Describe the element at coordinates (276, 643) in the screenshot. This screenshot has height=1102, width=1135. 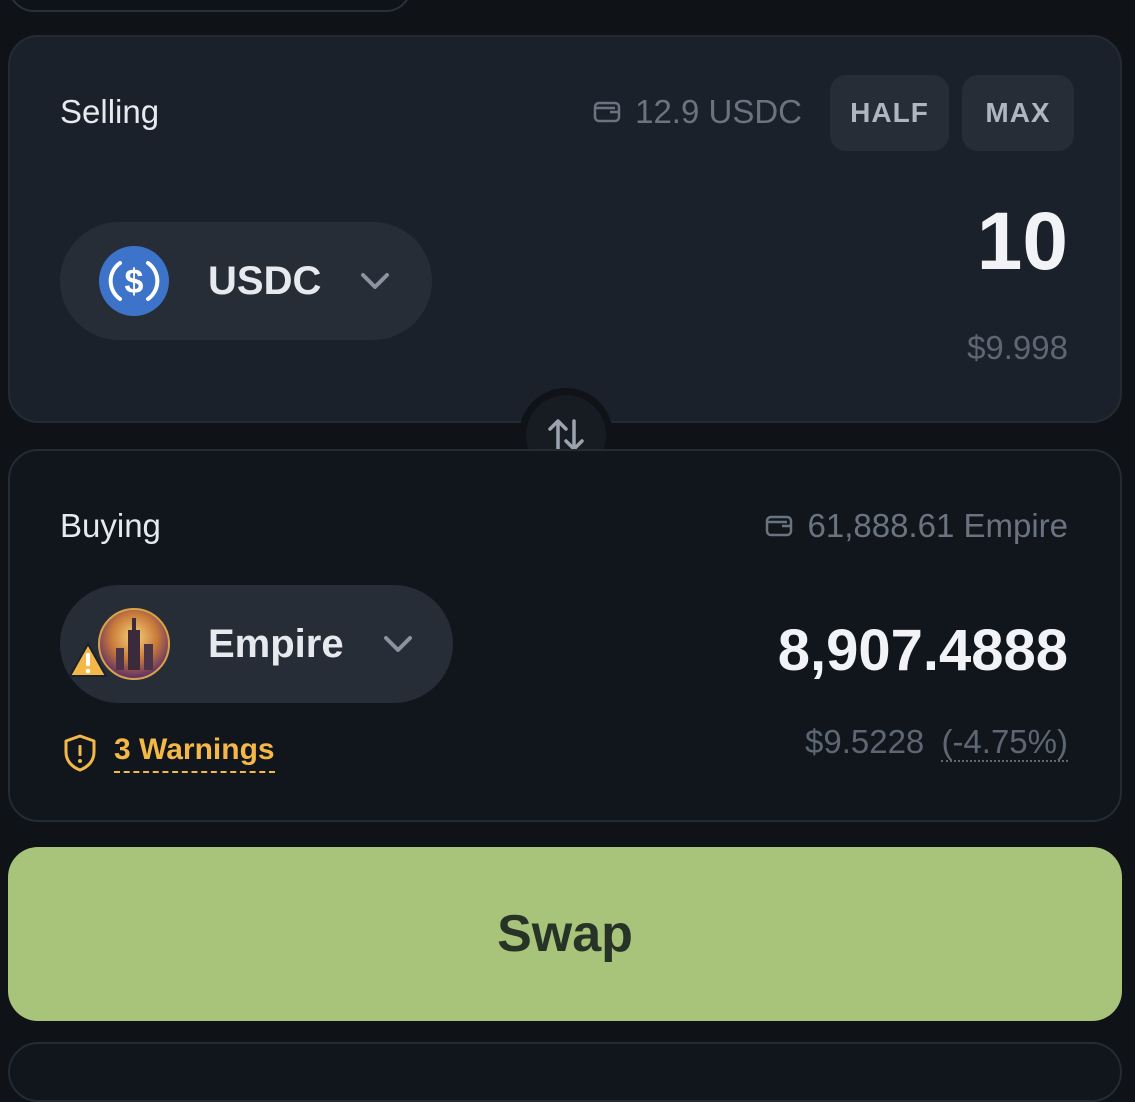
I see `buying-token-symbol: Empire` at that location.